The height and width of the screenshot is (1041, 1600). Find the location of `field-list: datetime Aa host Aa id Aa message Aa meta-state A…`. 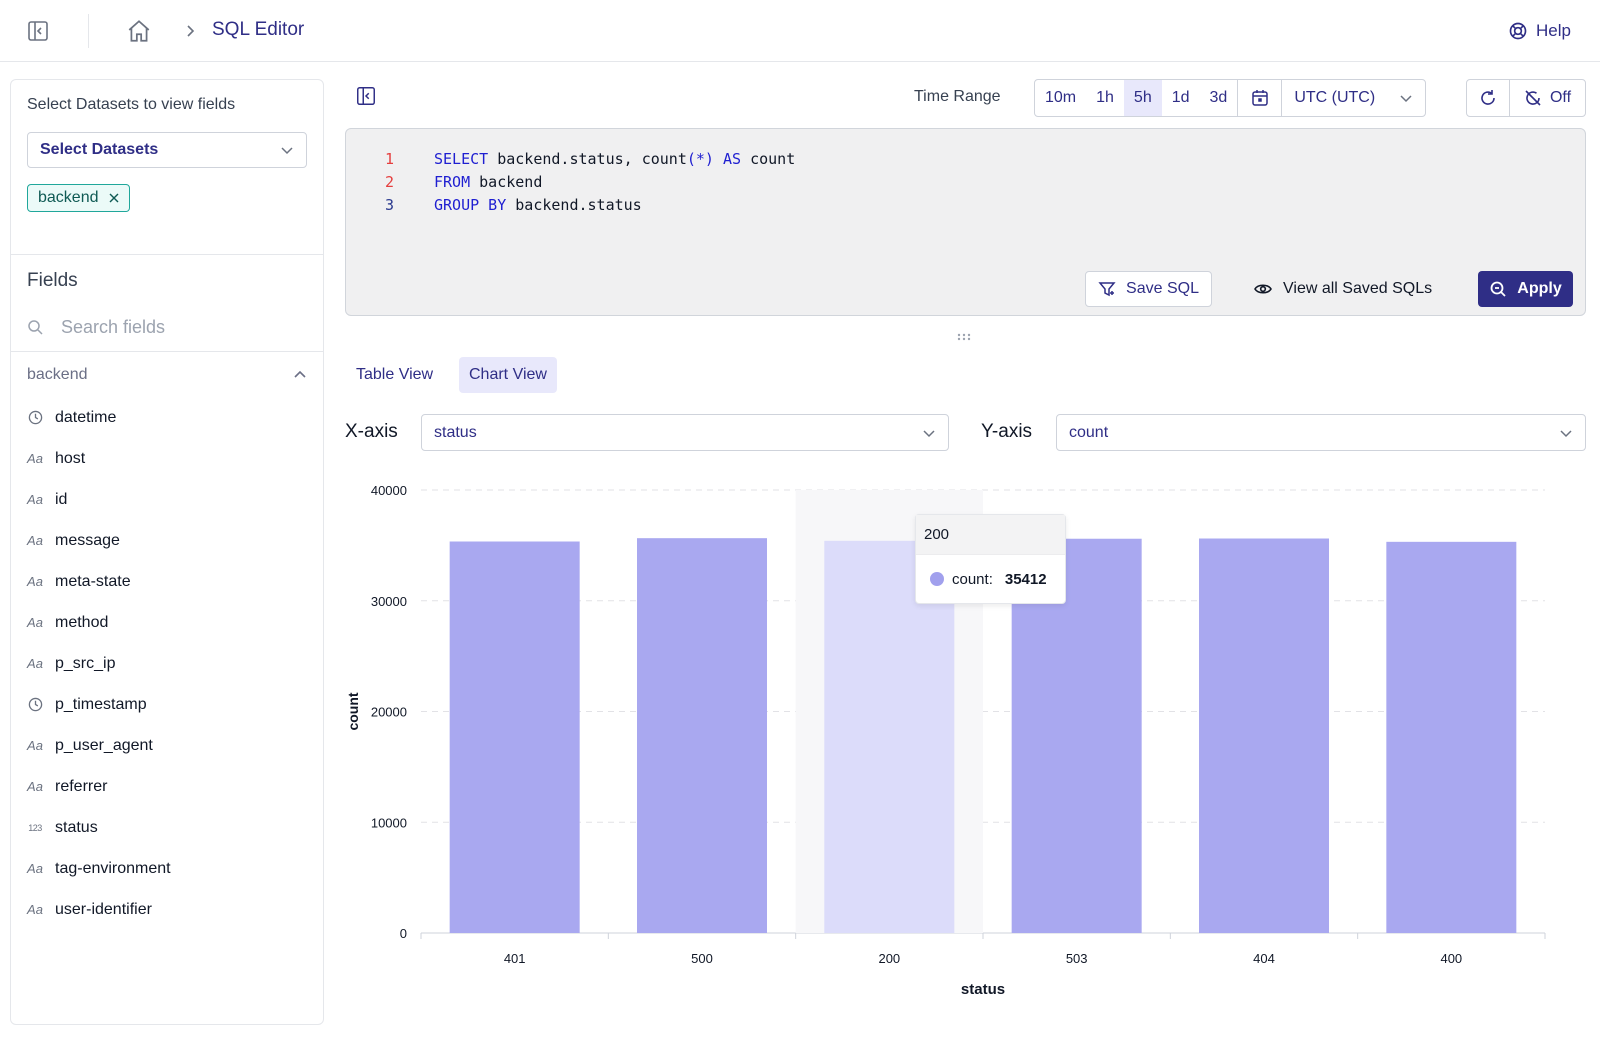

field-list: datetime Aa host Aa id Aa message Aa meta-state A… is located at coordinates (167, 663).